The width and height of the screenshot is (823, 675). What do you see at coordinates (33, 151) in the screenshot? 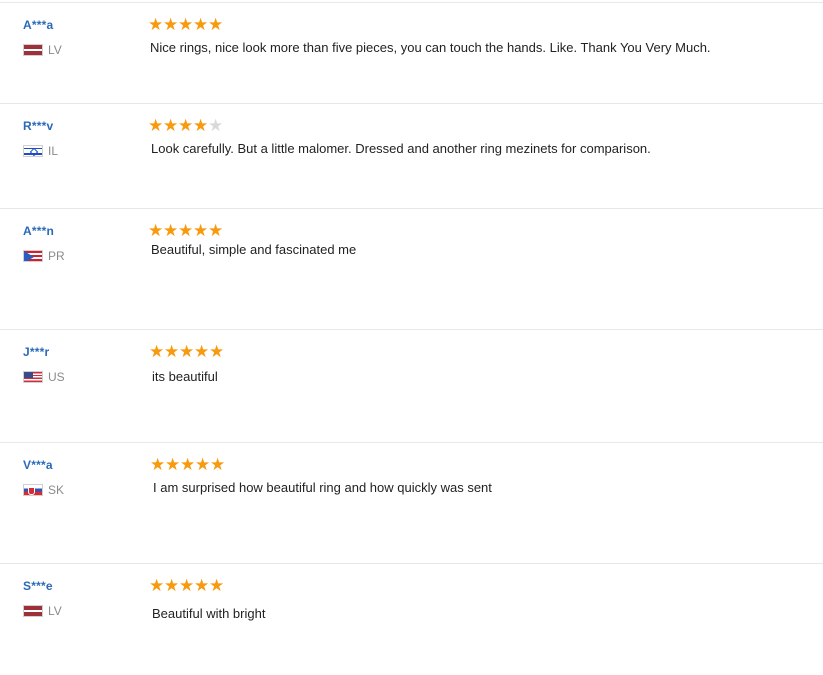
I see `israel-flag-icon` at bounding box center [33, 151].